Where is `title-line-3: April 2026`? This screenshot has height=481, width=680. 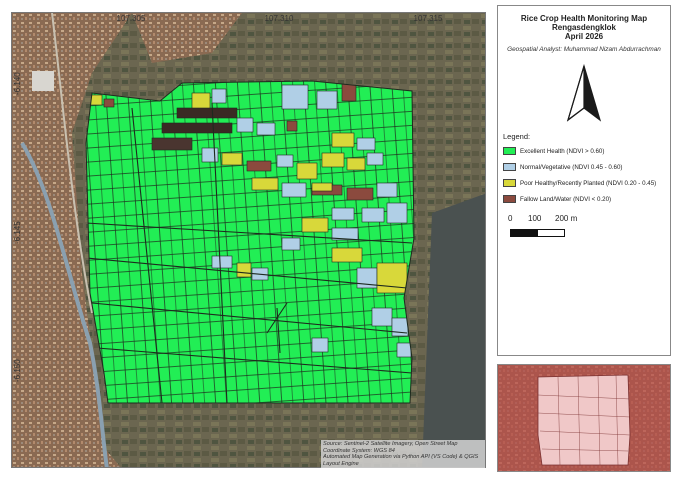
title-line-3: April 2026 is located at coordinates (584, 36).